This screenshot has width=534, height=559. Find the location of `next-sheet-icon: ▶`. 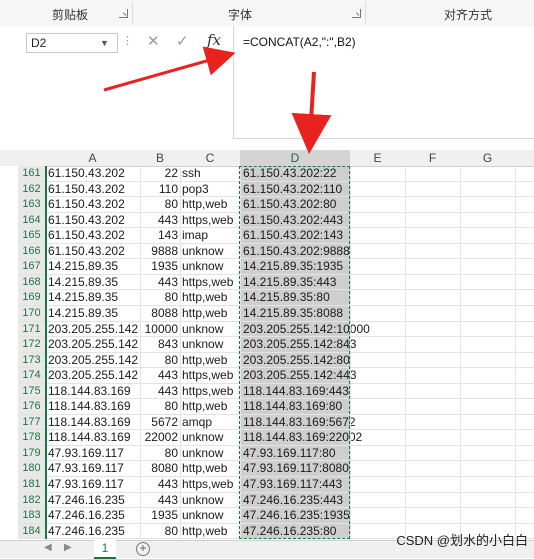

next-sheet-icon: ▶ is located at coordinates (68, 547).